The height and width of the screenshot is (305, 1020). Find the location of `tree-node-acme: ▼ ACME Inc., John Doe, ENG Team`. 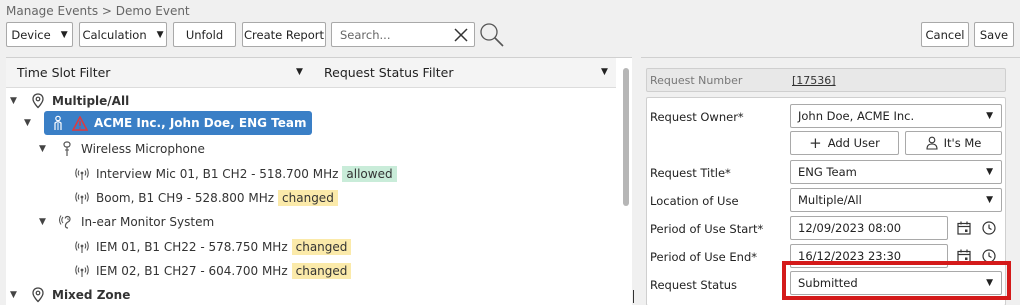

tree-node-acme: ▼ ACME Inc., John Doe, ENG Team is located at coordinates (168, 123).